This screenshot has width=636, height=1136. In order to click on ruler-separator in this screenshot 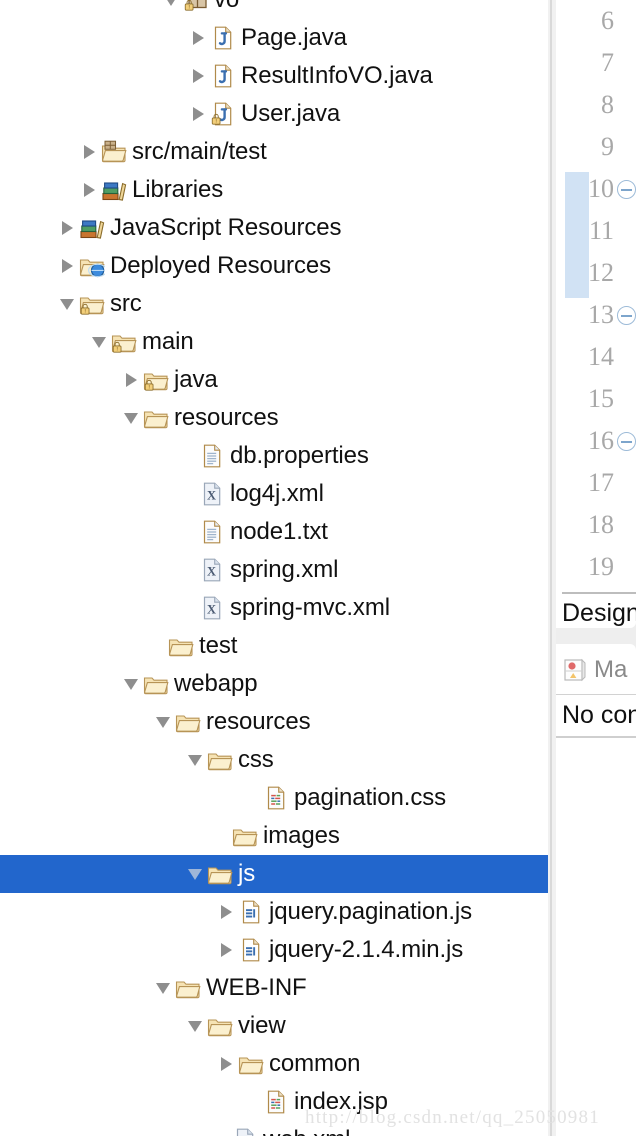, I will do `click(599, 593)`.